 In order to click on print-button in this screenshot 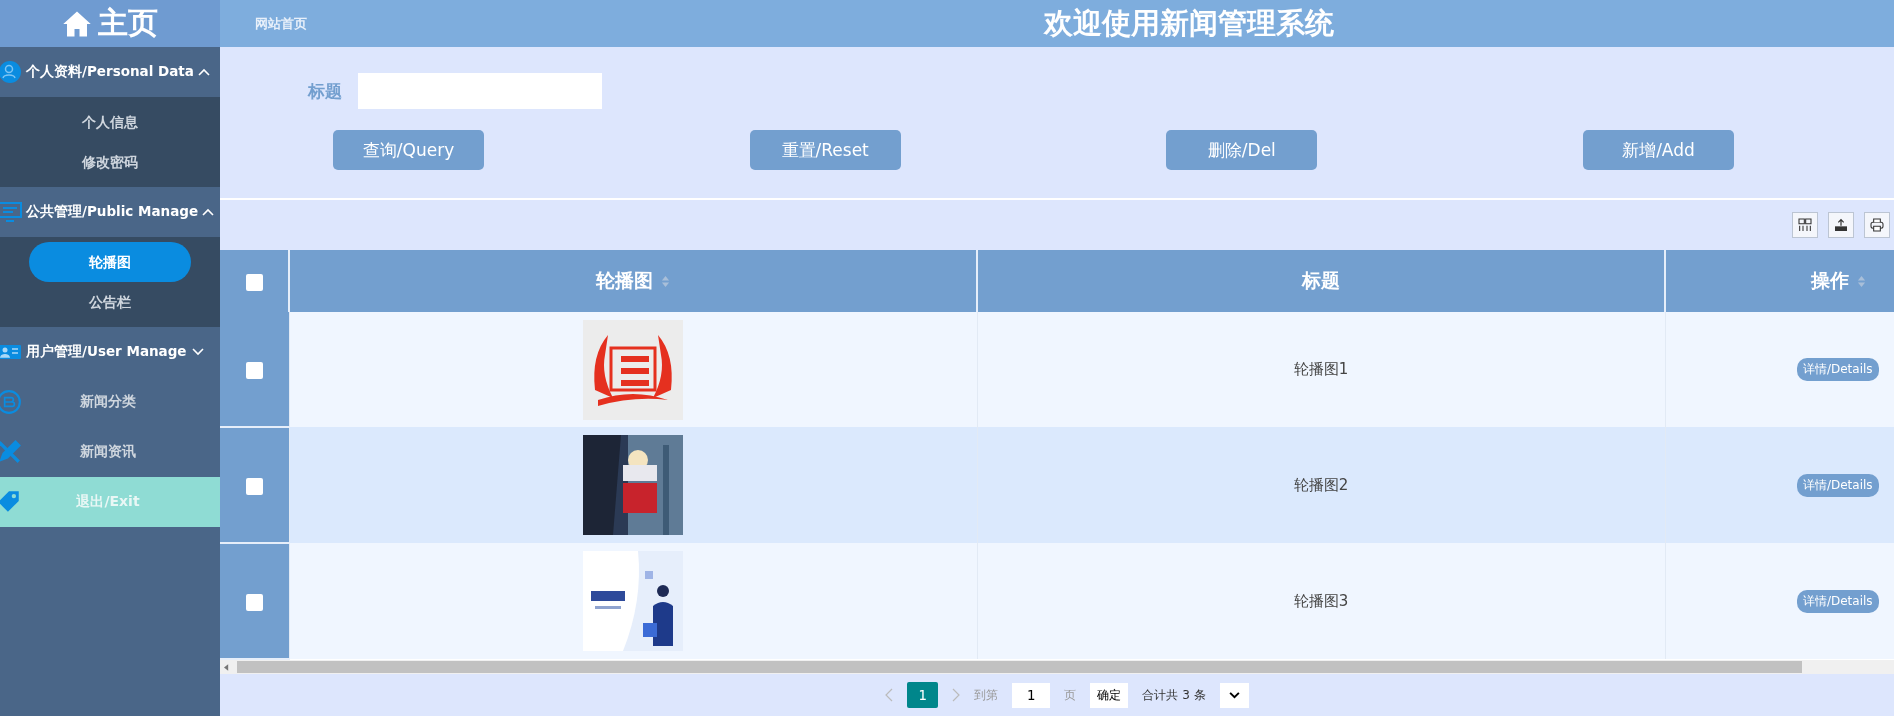, I will do `click(1877, 225)`.